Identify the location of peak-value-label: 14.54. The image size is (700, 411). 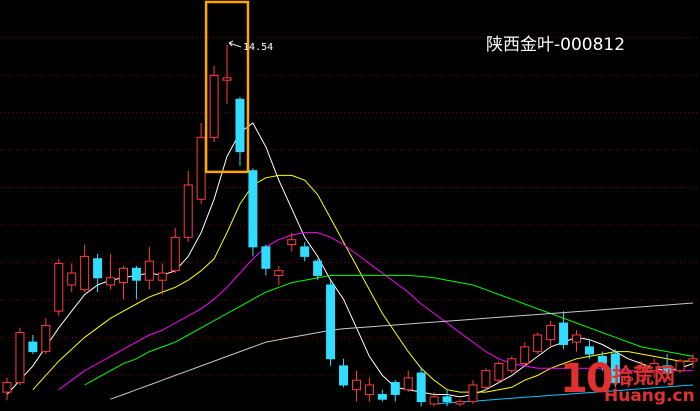
(258, 47).